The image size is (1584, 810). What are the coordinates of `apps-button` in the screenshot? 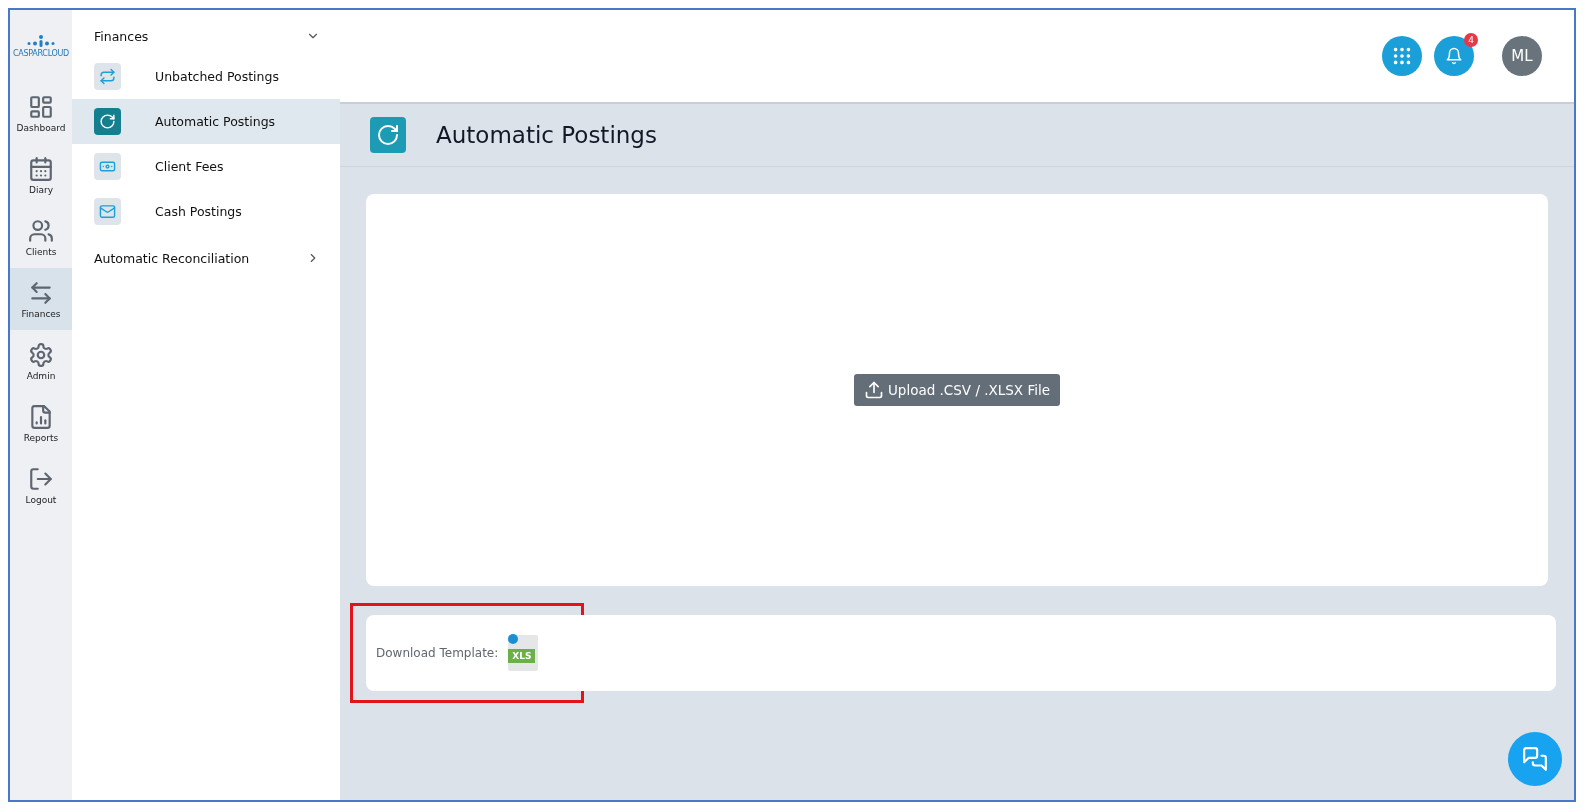 It's located at (1402, 56).